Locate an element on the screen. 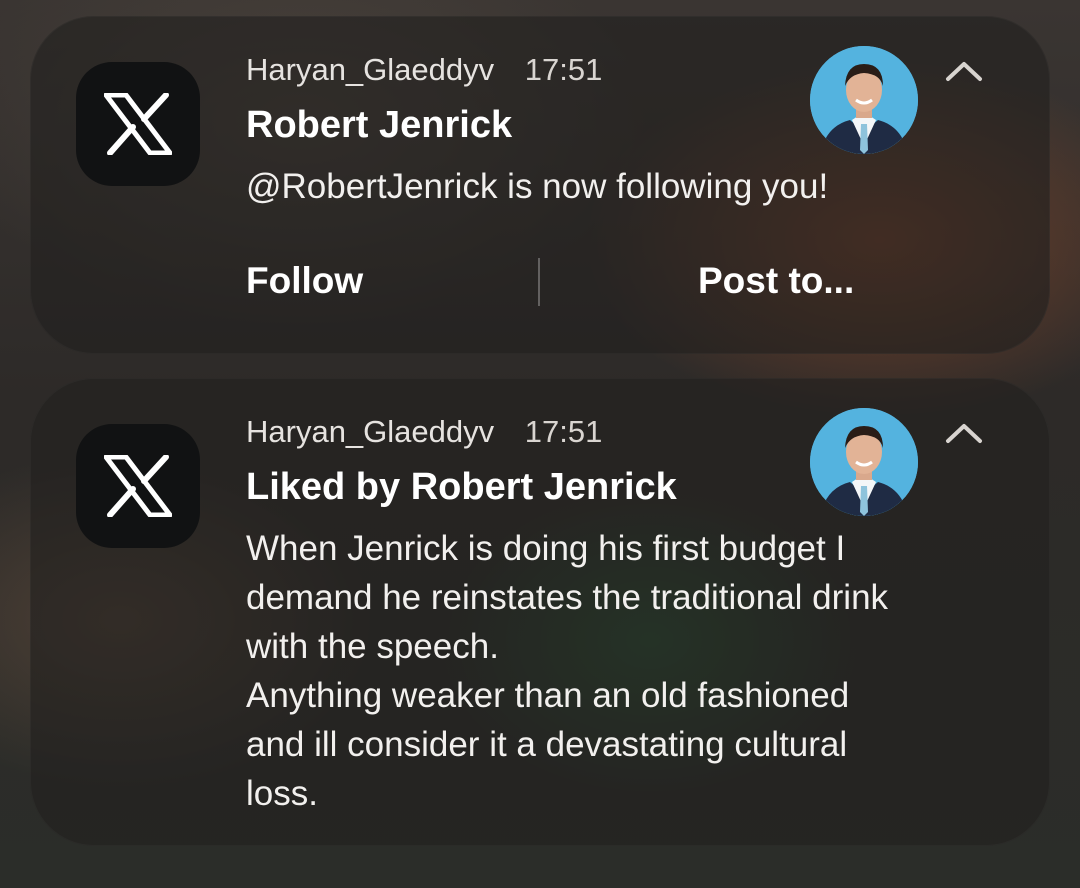 Image resolution: width=1080 pixels, height=888 pixels. body-line: with the speech. is located at coordinates (372, 646).